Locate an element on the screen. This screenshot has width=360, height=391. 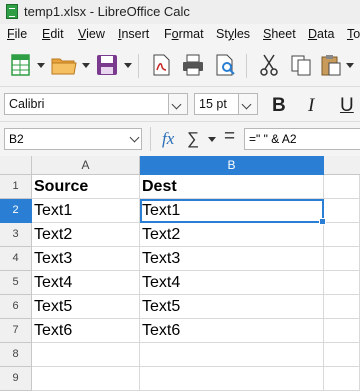
window-title: temp1.xlsx - LibreOffice Calc is located at coordinates (107, 11).